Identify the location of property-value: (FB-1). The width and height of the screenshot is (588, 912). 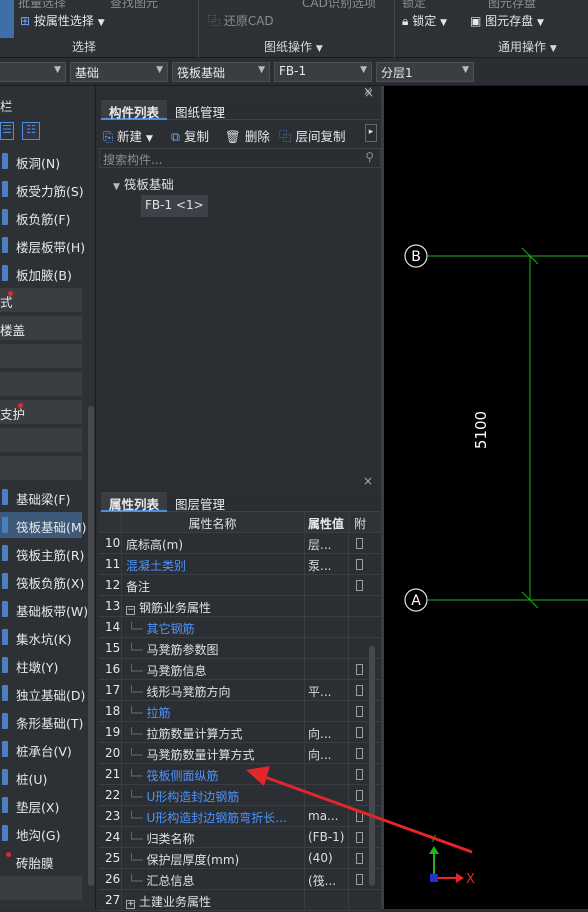
(326, 837).